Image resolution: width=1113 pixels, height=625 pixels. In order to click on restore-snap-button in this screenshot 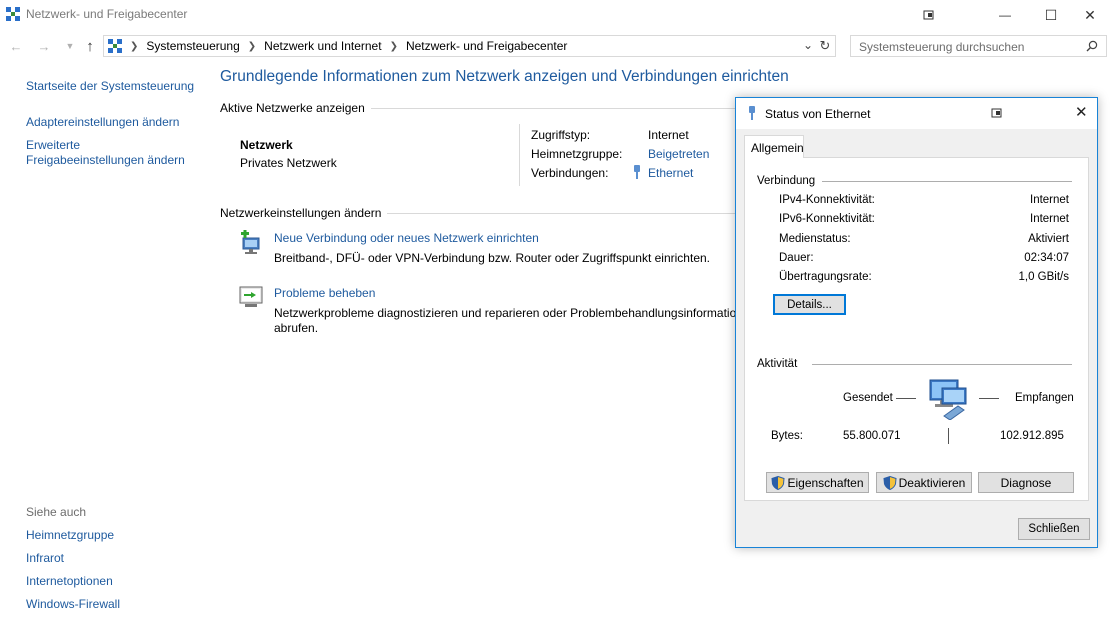, I will do `click(929, 15)`.